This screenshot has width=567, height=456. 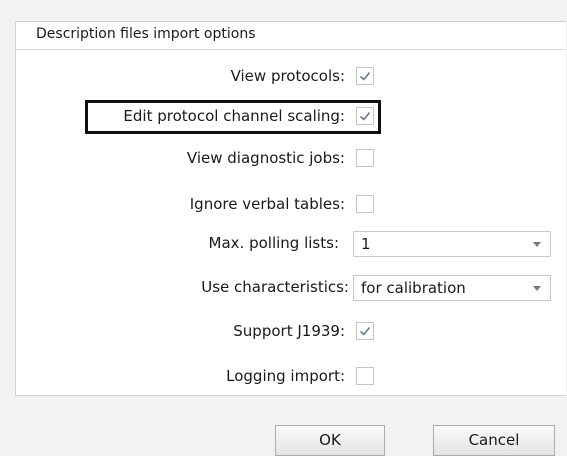 I want to click on option-row-support-j1939: Support J1939:, so click(x=291, y=332).